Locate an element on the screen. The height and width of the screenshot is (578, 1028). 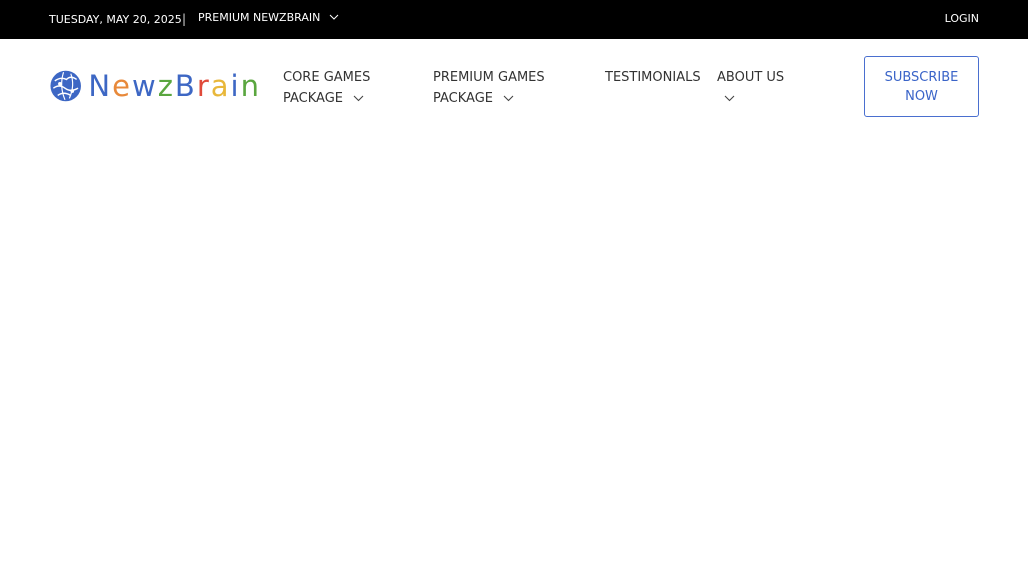
nav-testimonials-label: TESTIMONIALS is located at coordinates (653, 77).